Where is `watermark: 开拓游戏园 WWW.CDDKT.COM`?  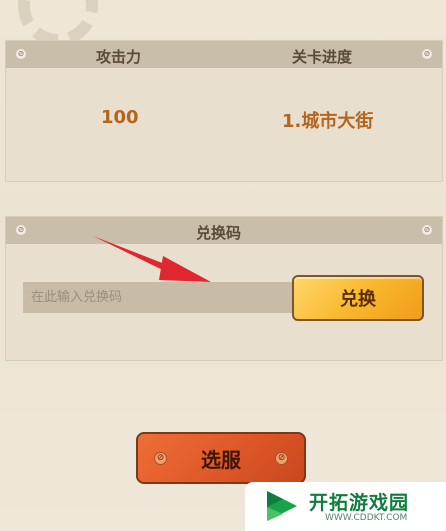
watermark: 开拓游戏园 WWW.CDDKT.COM is located at coordinates (345, 506).